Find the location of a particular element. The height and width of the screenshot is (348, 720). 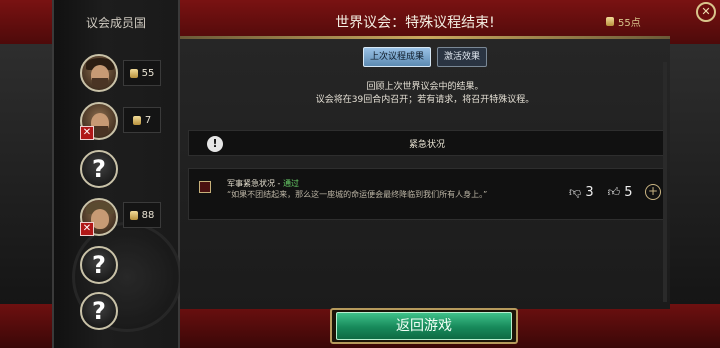

close-icon: ✕ is located at coordinates (706, 11).